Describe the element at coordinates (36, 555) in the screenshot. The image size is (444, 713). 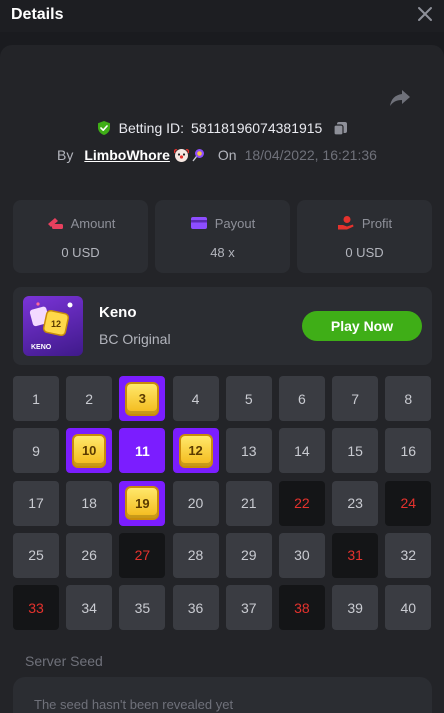
I see `keno-cell: 25` at that location.